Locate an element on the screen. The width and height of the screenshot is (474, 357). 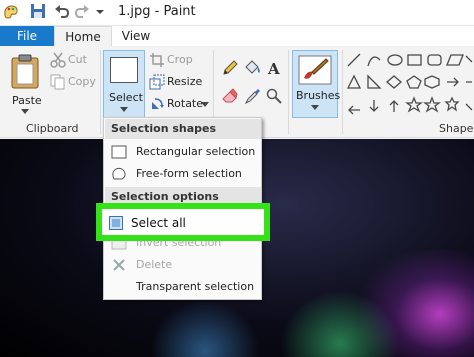
select-all-highlight: Select all is located at coordinates (183, 222).